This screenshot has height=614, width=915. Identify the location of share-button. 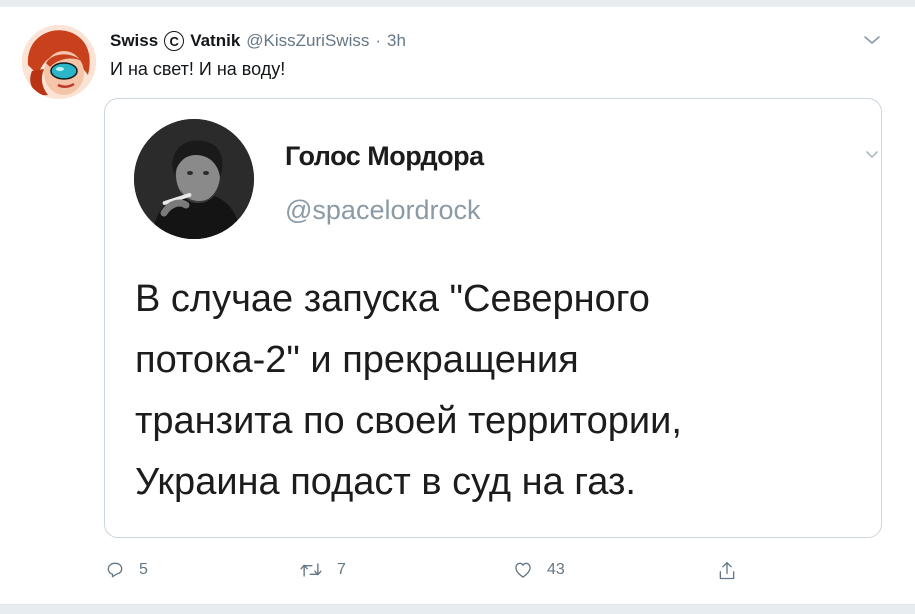
(727, 571).